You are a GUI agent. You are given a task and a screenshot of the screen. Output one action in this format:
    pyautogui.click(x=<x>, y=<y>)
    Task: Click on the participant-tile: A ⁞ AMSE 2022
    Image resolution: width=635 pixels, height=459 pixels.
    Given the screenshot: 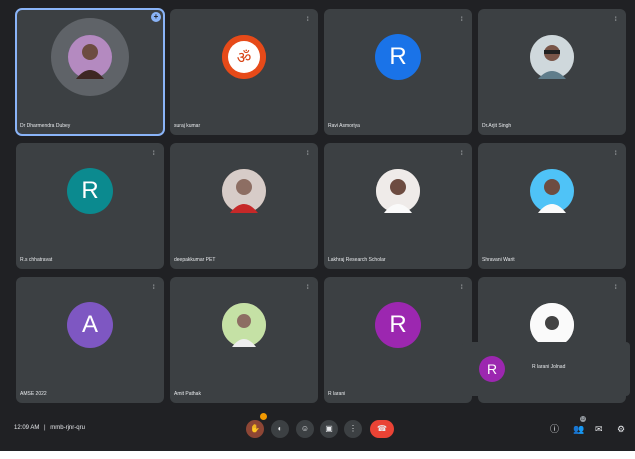 What is the action you would take?
    pyautogui.click(x=90, y=340)
    